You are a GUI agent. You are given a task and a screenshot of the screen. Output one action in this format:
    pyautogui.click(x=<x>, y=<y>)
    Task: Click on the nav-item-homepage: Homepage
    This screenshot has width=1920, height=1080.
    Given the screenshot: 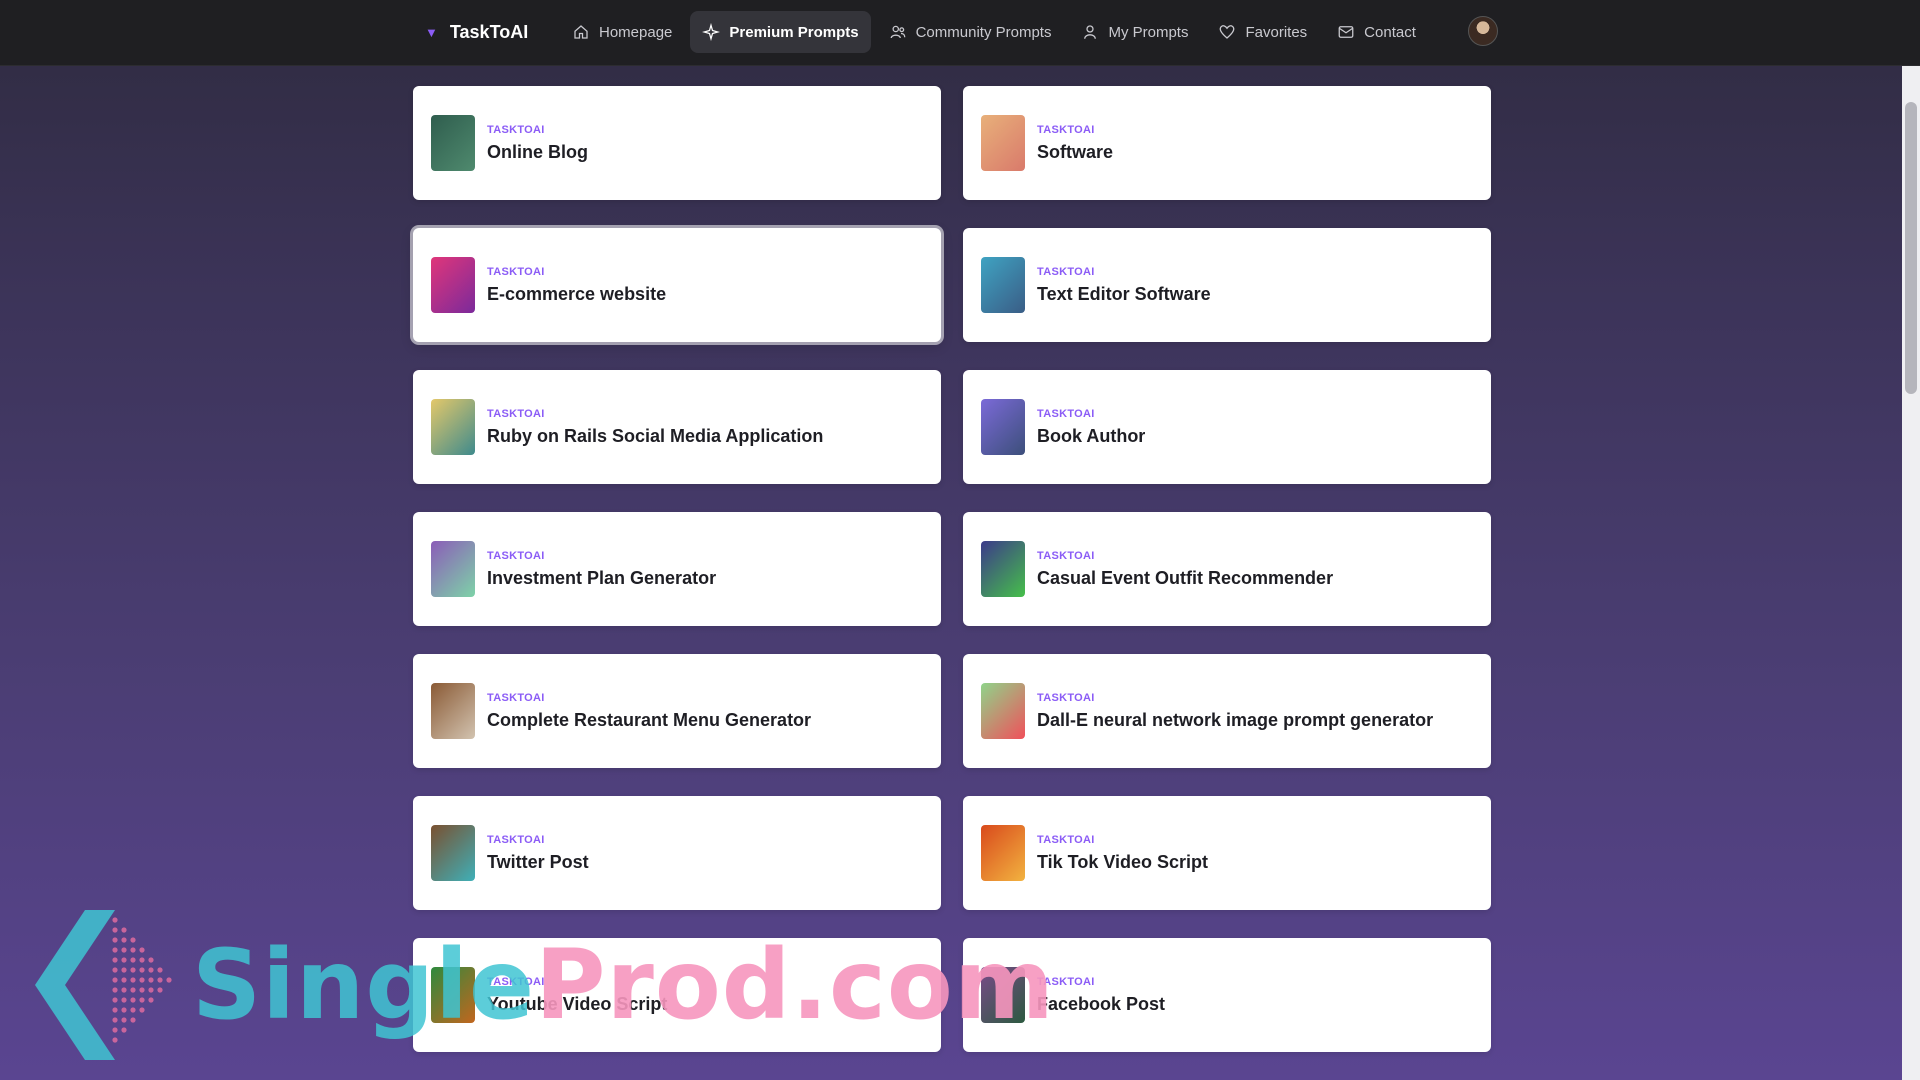 What is the action you would take?
    pyautogui.click(x=622, y=32)
    